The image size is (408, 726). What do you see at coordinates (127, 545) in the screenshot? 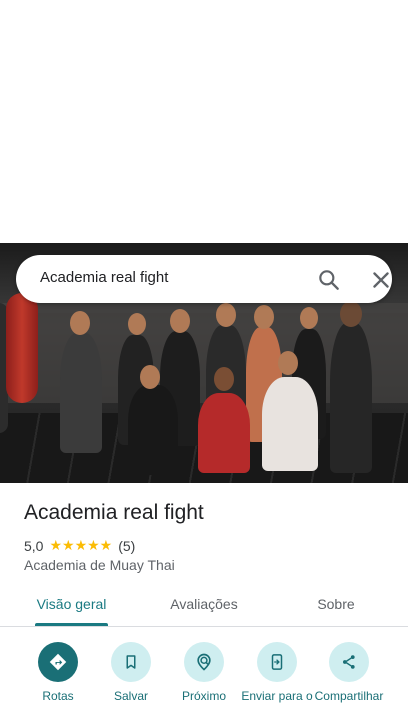
I see `review-count: (5)` at bounding box center [127, 545].